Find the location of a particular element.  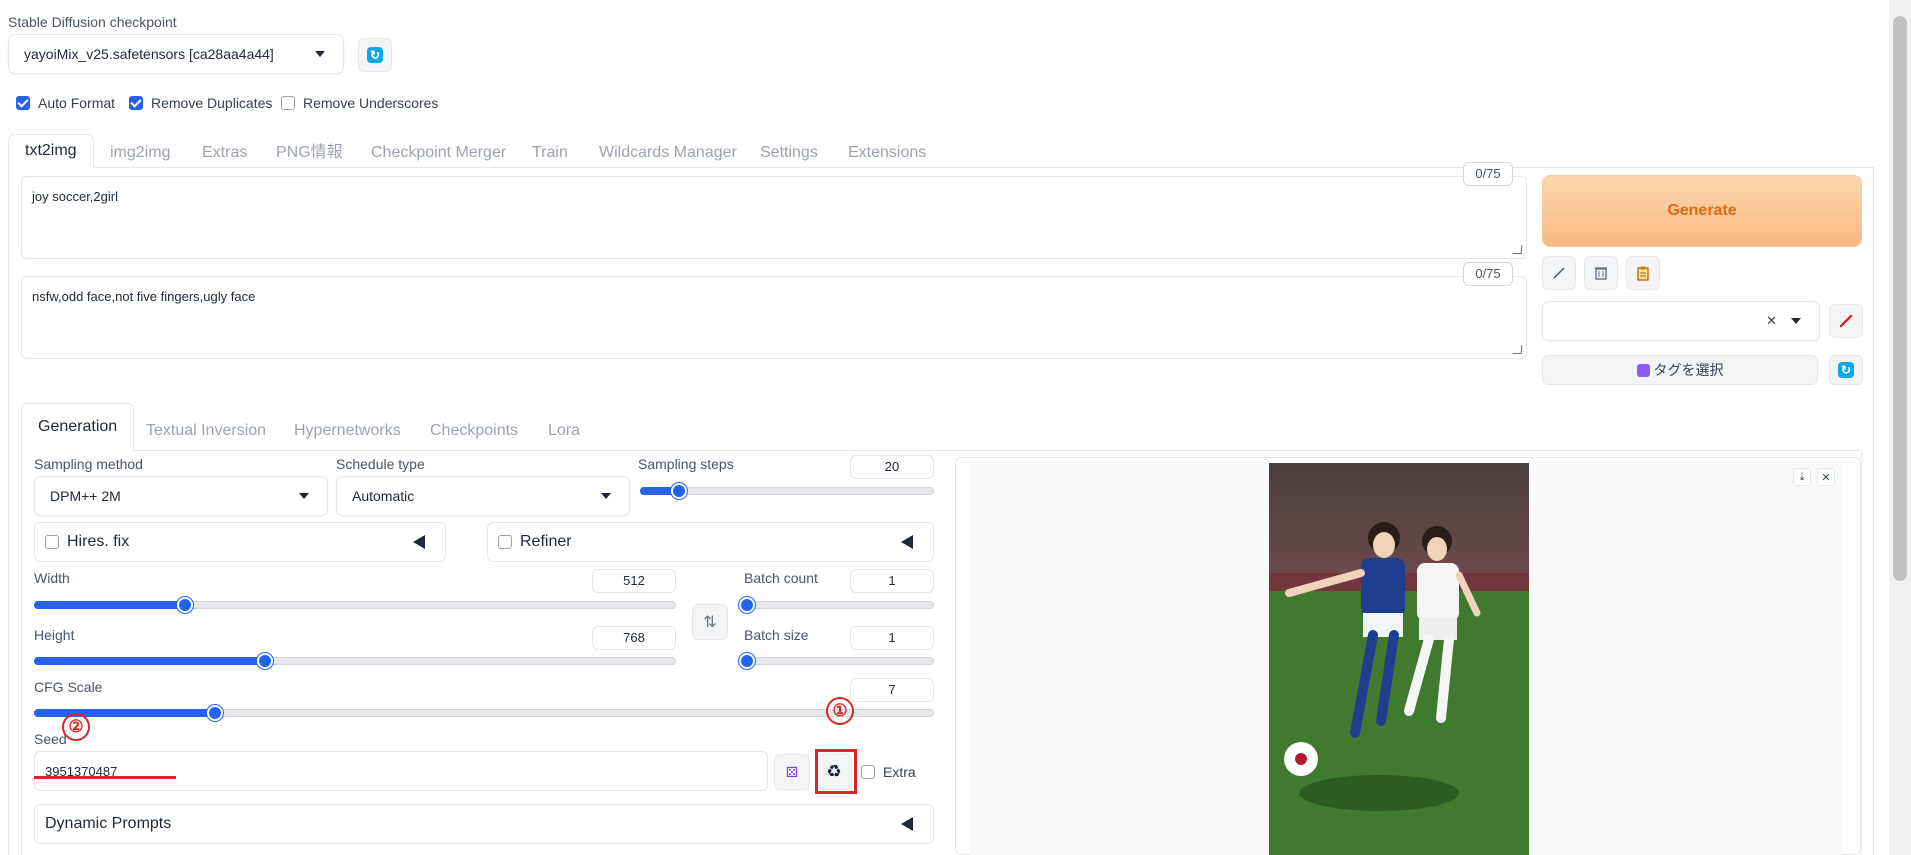

clear-prompt-button is located at coordinates (1601, 273).